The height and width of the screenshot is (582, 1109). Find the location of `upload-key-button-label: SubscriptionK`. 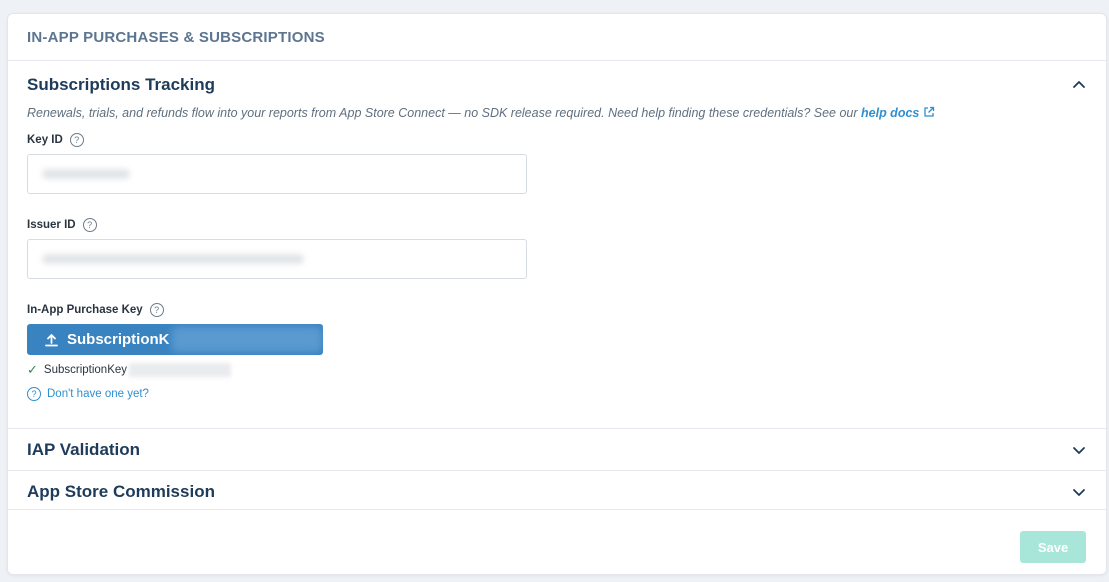

upload-key-button-label: SubscriptionK is located at coordinates (118, 339).